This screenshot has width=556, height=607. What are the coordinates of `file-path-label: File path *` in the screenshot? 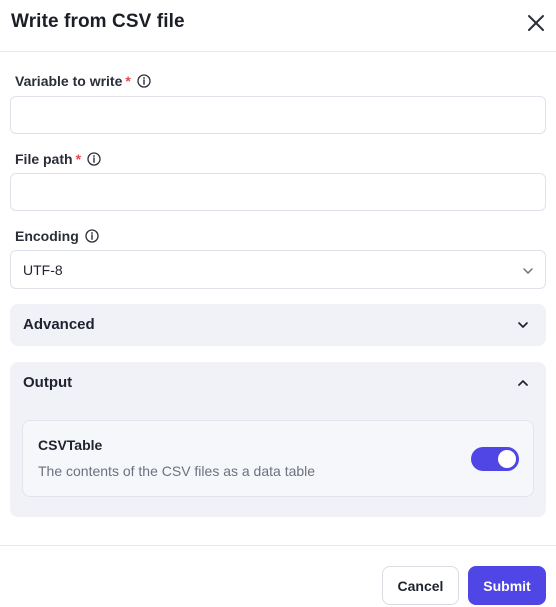 It's located at (58, 159).